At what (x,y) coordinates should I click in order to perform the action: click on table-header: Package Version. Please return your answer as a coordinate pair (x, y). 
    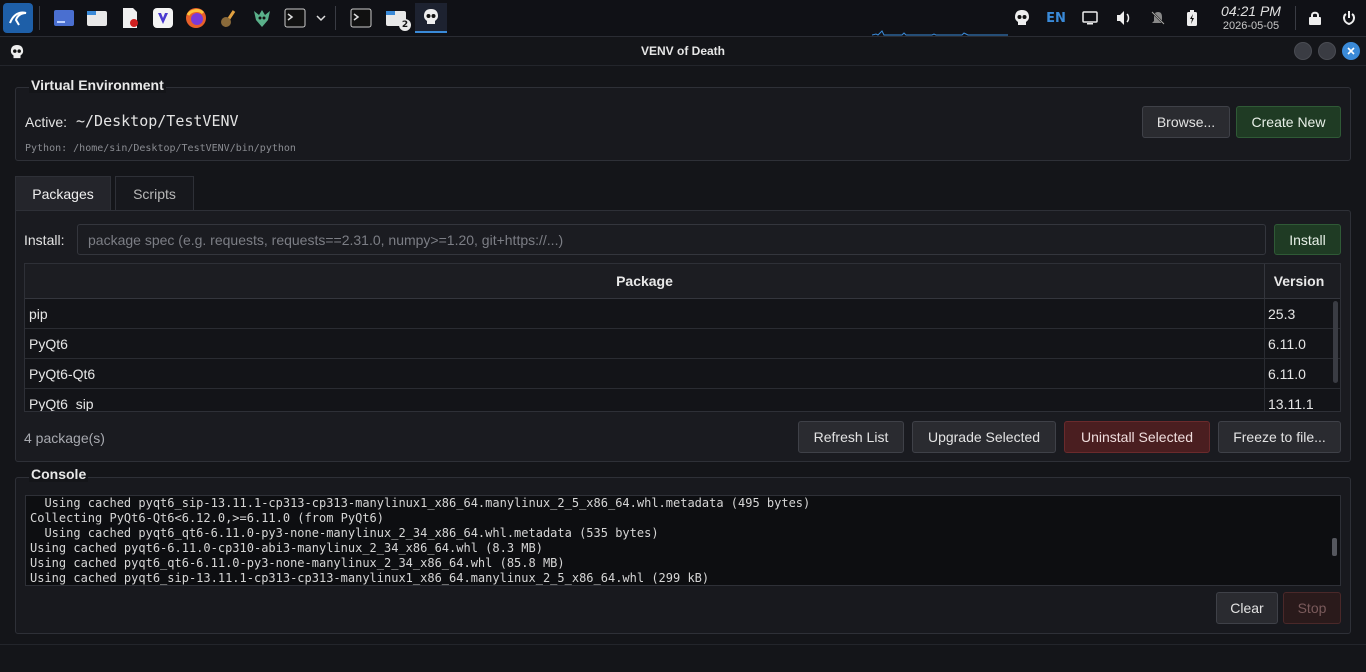
    Looking at the image, I should click on (682, 281).